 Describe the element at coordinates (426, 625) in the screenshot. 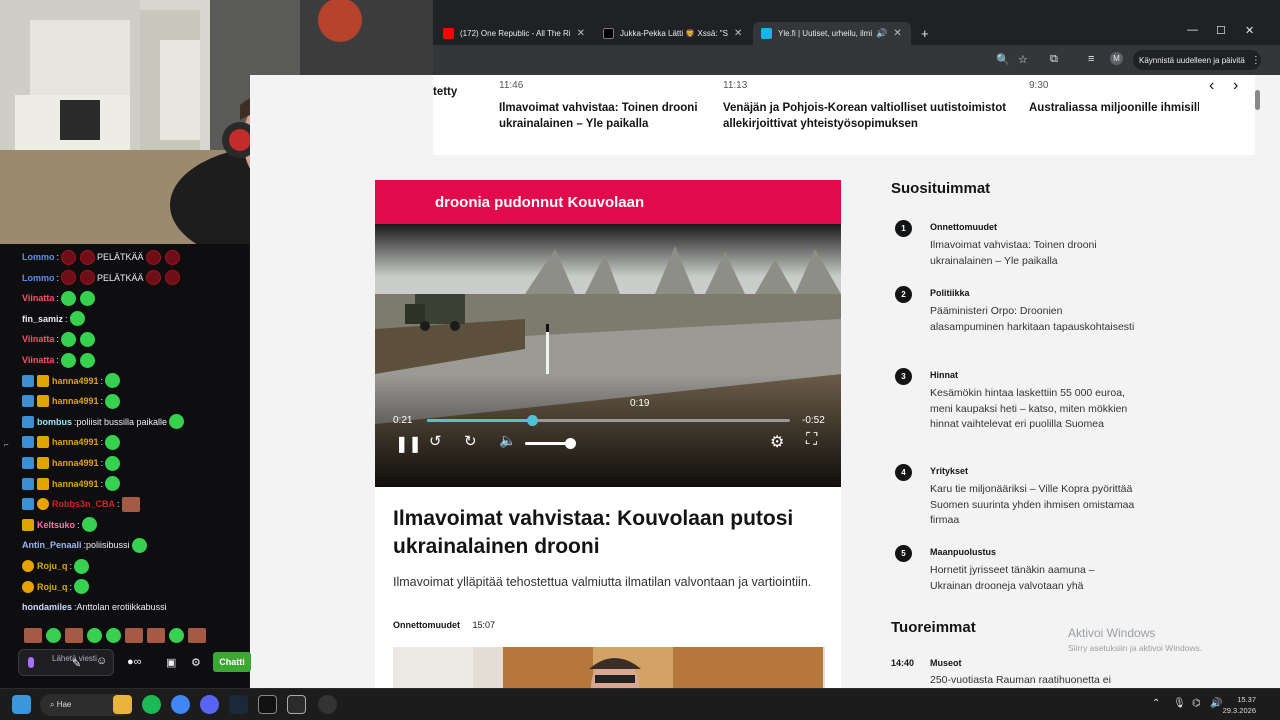

I see `article-category: Onnettomuudet` at that location.